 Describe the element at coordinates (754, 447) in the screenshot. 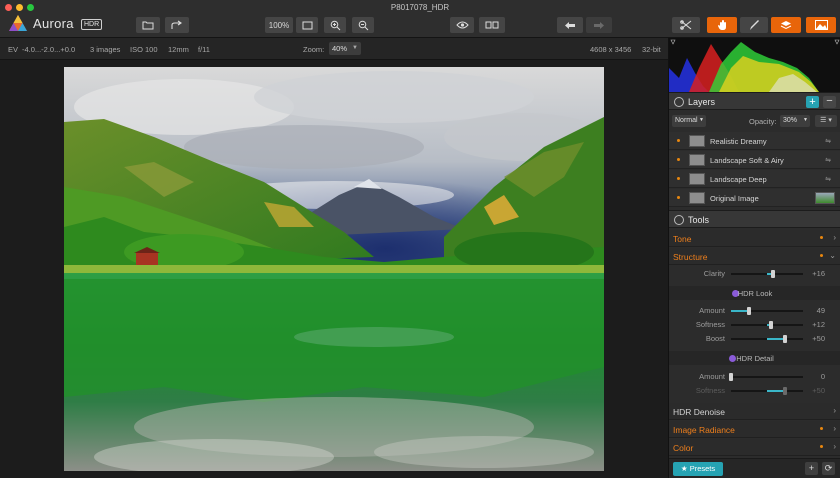

I see `category-color: Color ›` at that location.